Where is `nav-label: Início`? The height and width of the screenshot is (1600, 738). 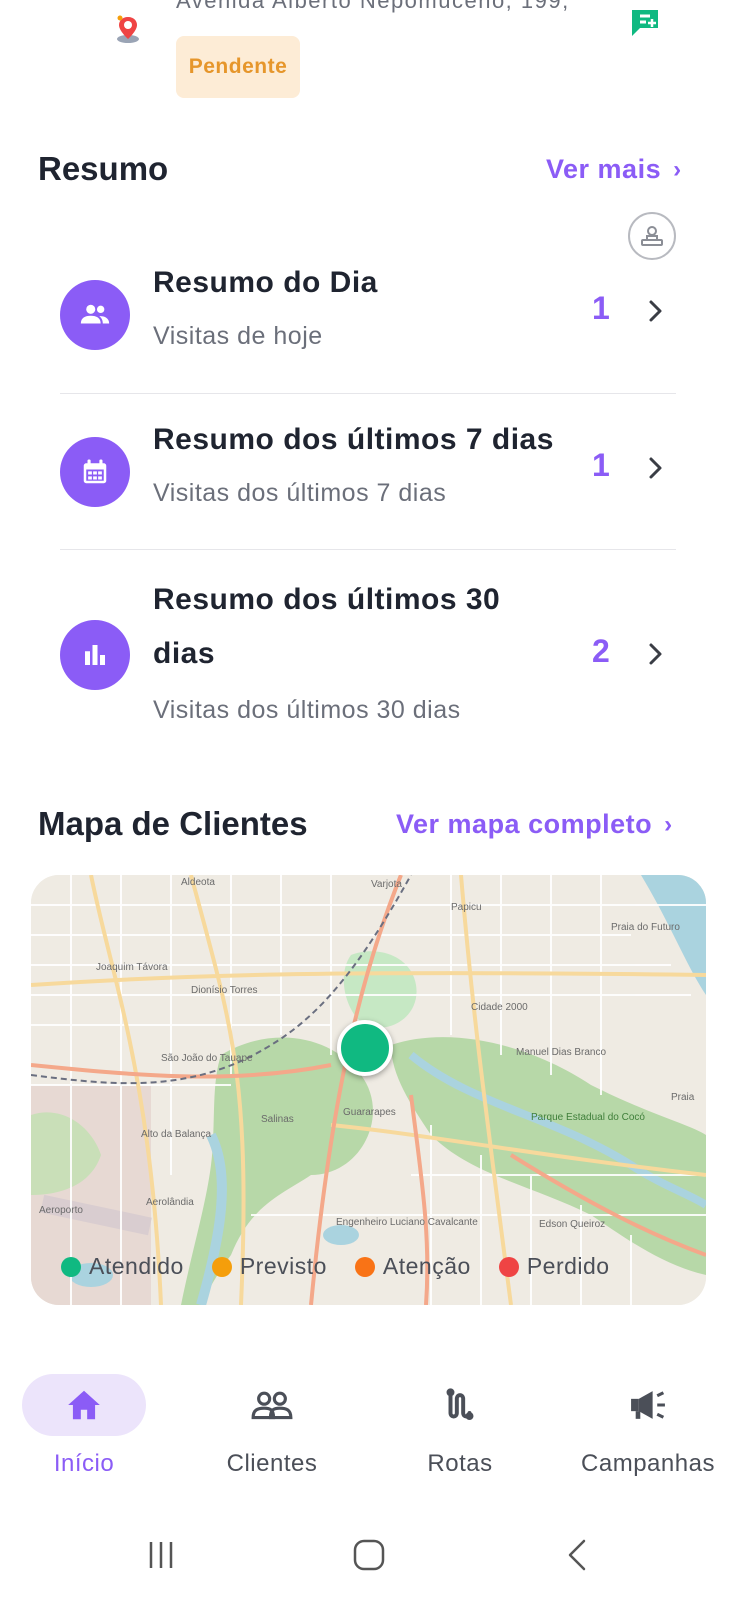 nav-label: Início is located at coordinates (84, 1463).